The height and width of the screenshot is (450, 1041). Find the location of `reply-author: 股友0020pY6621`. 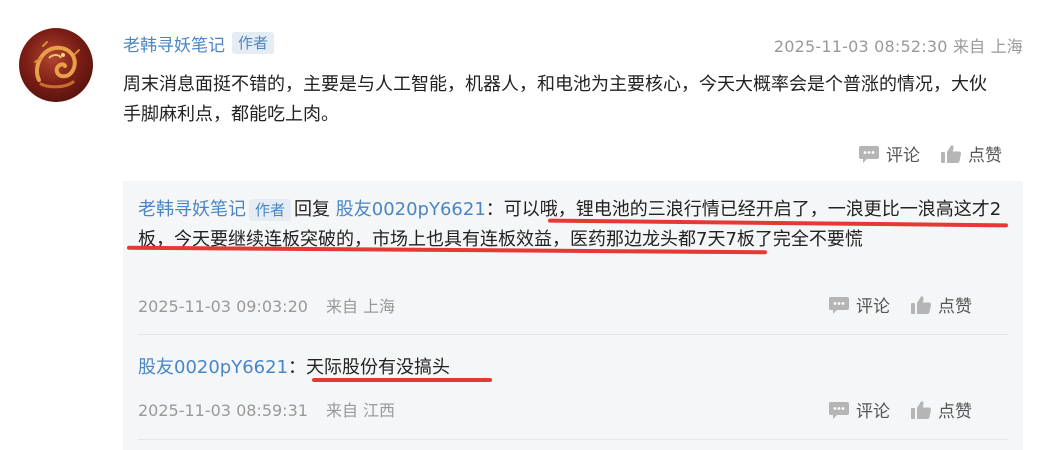

reply-author: 股友0020pY6621 is located at coordinates (213, 367).